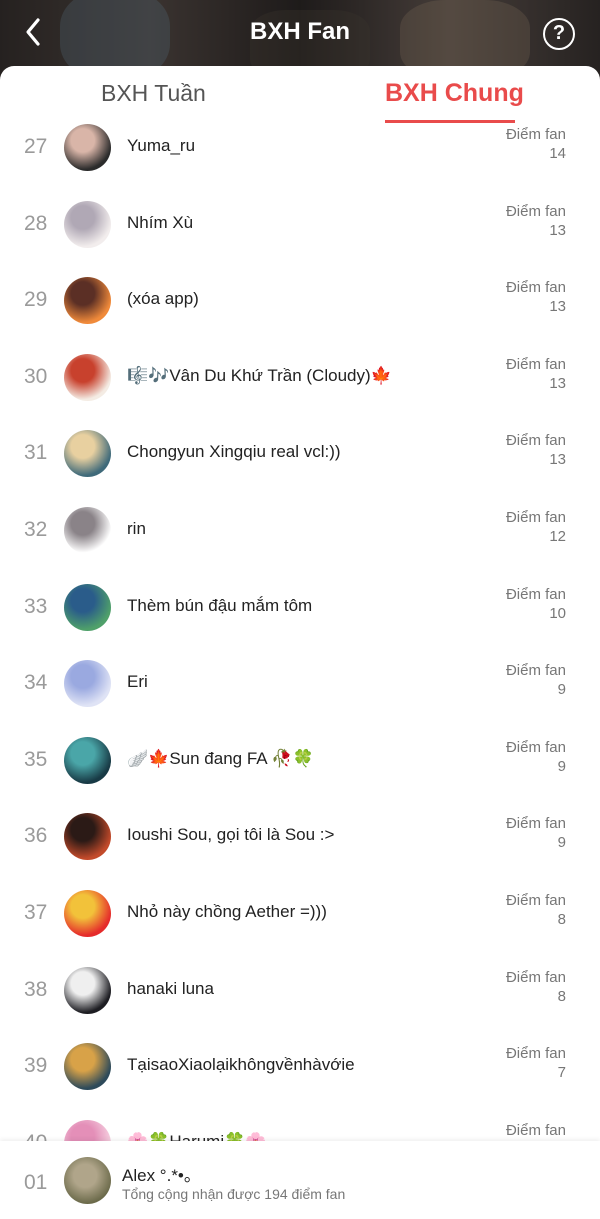 The image size is (600, 1219). Describe the element at coordinates (36, 223) in the screenshot. I see `rank-number: 28` at that location.